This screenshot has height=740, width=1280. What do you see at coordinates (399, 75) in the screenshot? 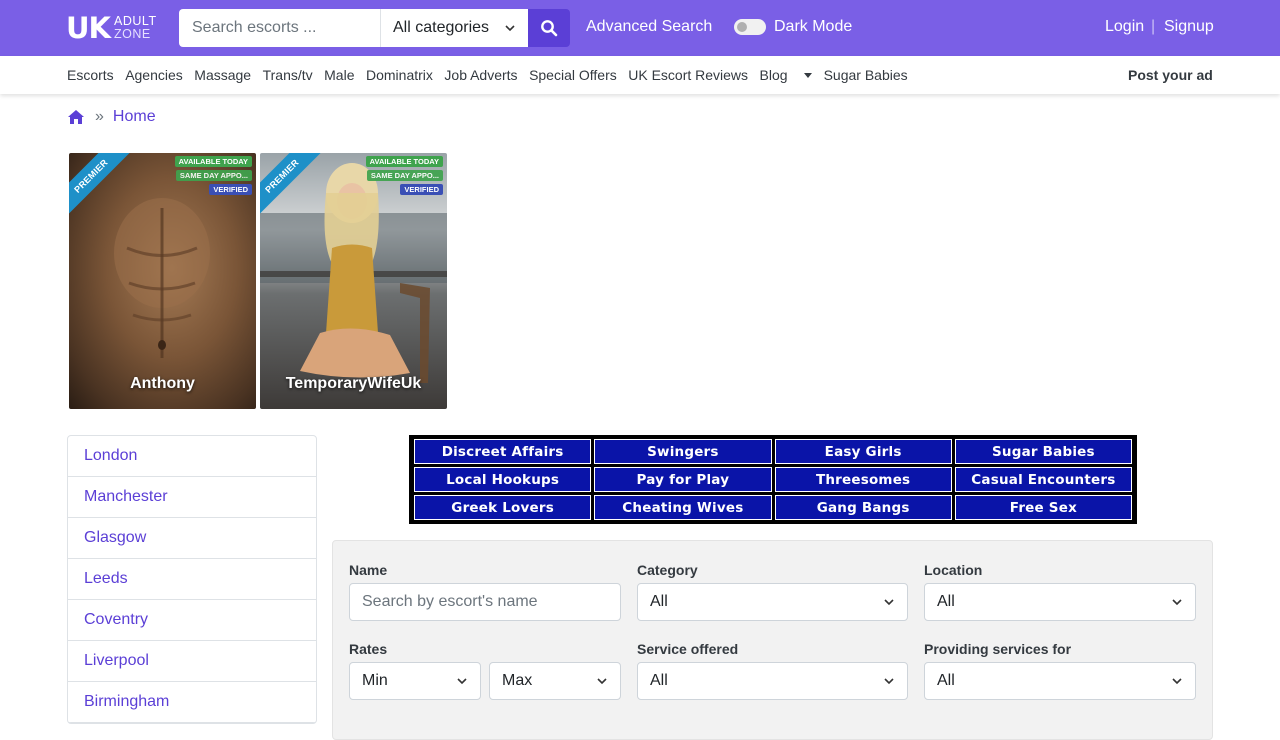
I see `nav-item-dominatrix: Dominatrix` at bounding box center [399, 75].